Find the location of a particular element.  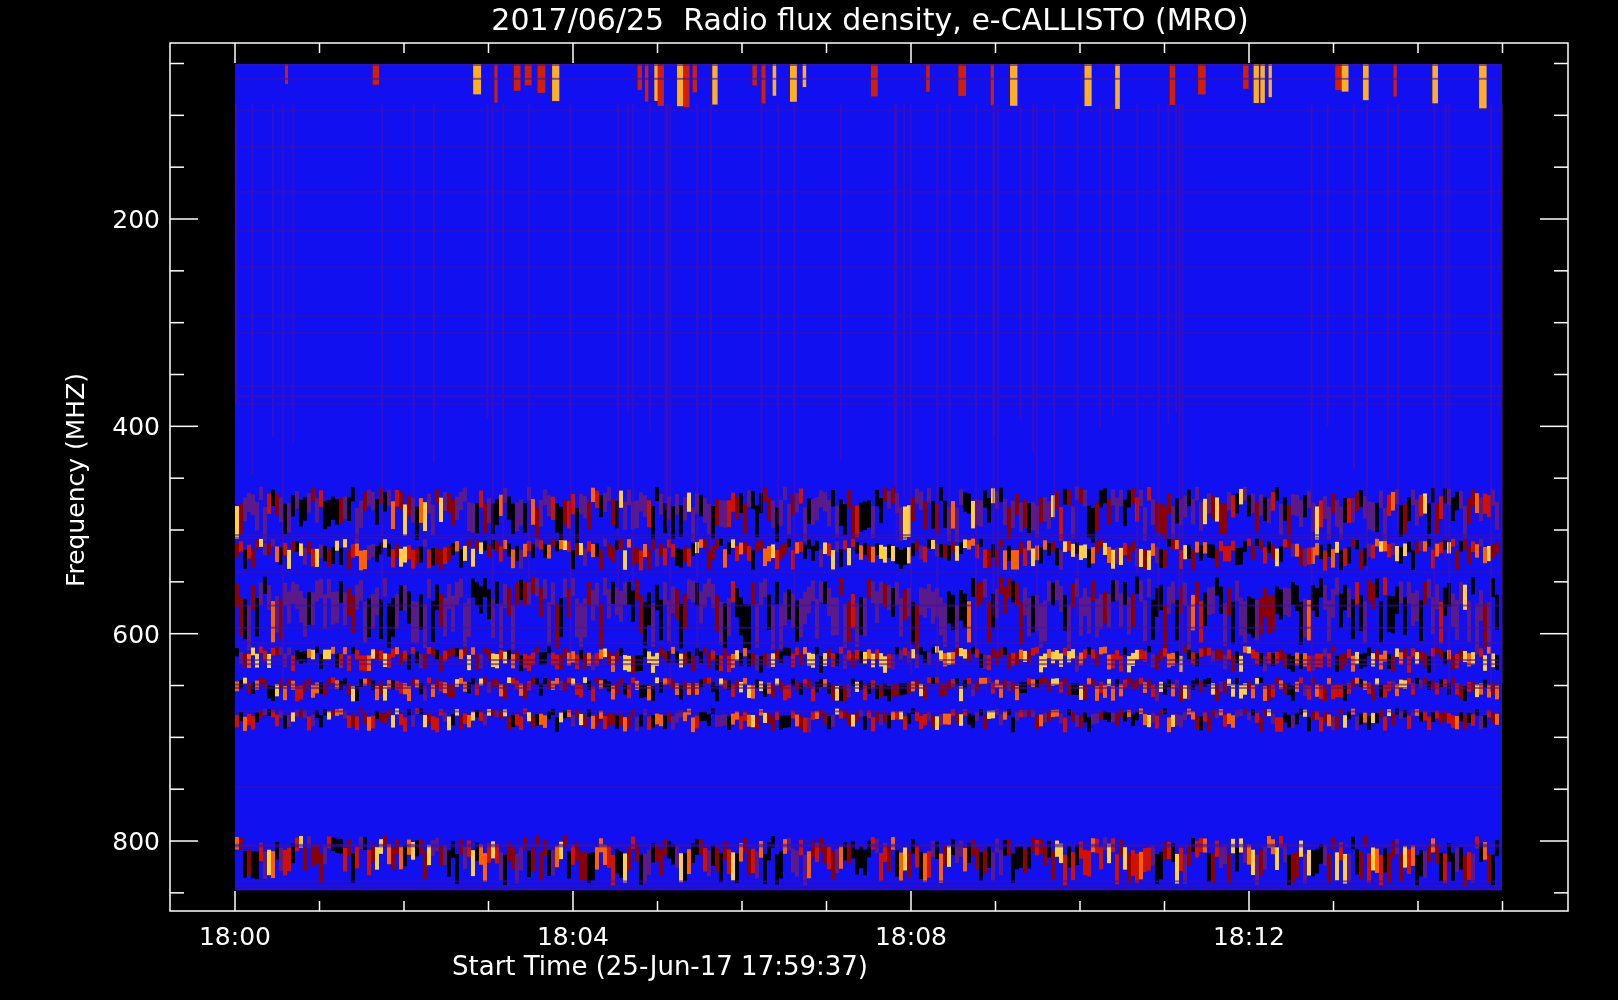

tick-label: 18:08 is located at coordinates (911, 936).